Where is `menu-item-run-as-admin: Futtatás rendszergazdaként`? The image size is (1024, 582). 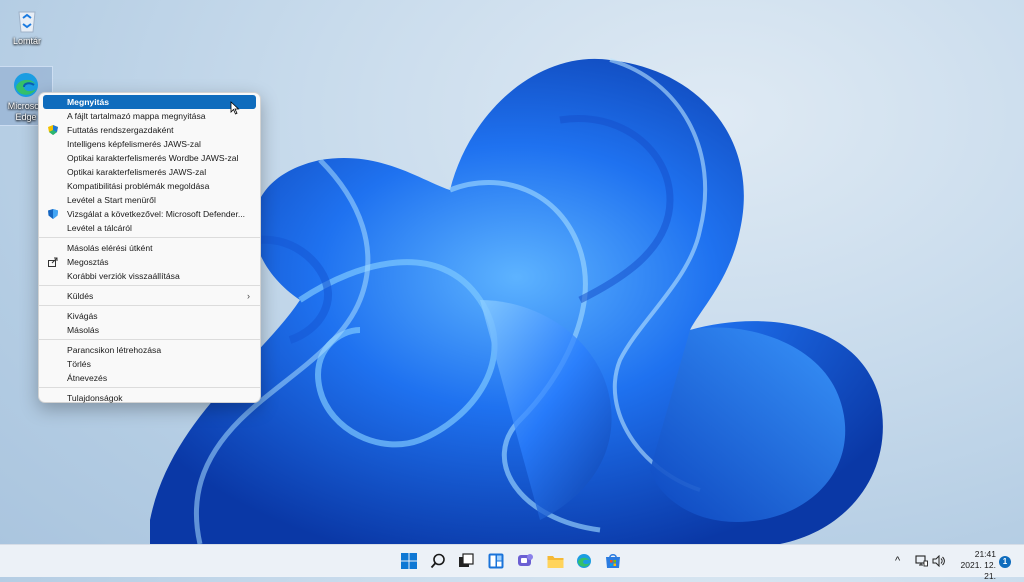 menu-item-run-as-admin: Futtatás rendszergazdaként is located at coordinates (149, 130).